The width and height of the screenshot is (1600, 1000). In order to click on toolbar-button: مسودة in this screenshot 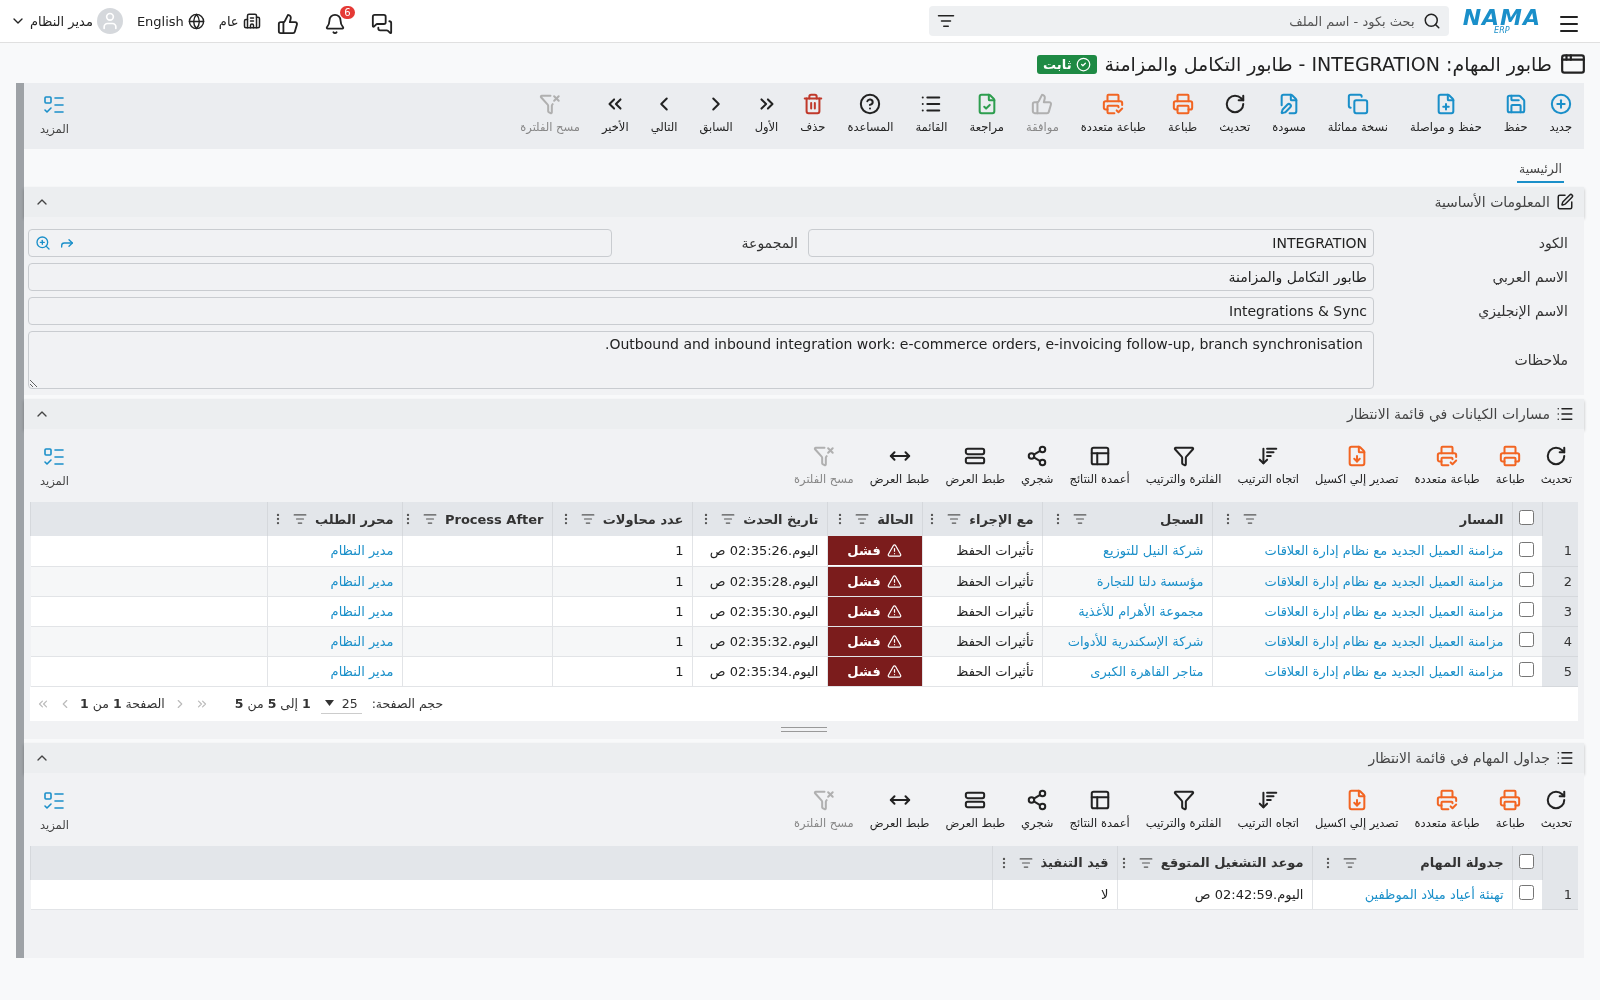, I will do `click(1289, 113)`.